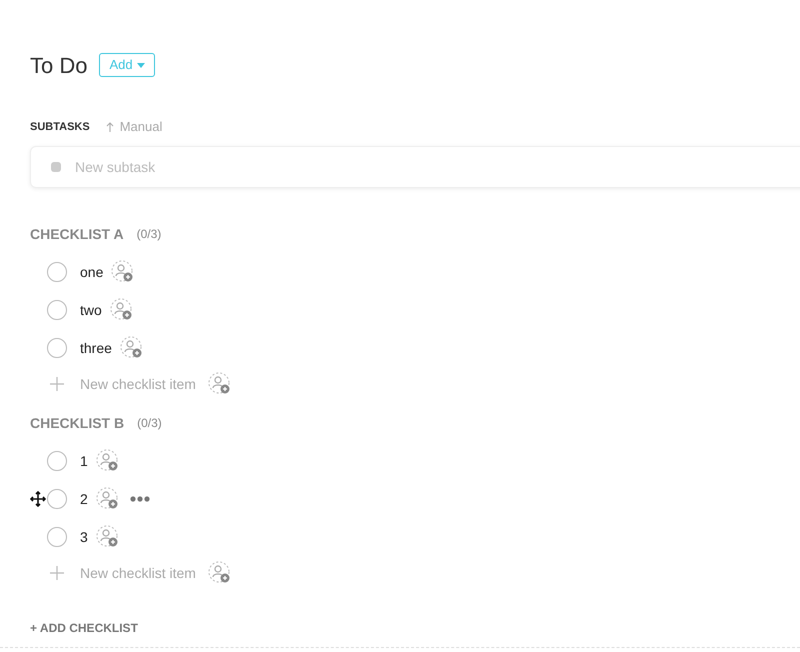 Image resolution: width=800 pixels, height=652 pixels. I want to click on checklist-title: CHECKLIST A, so click(77, 234).